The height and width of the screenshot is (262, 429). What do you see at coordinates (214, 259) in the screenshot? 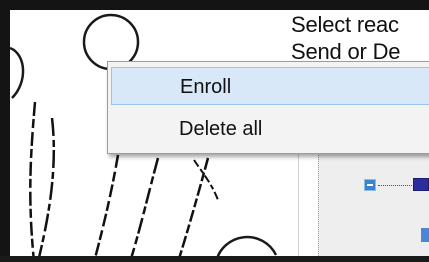
I see `frame-bottom-edge` at bounding box center [214, 259].